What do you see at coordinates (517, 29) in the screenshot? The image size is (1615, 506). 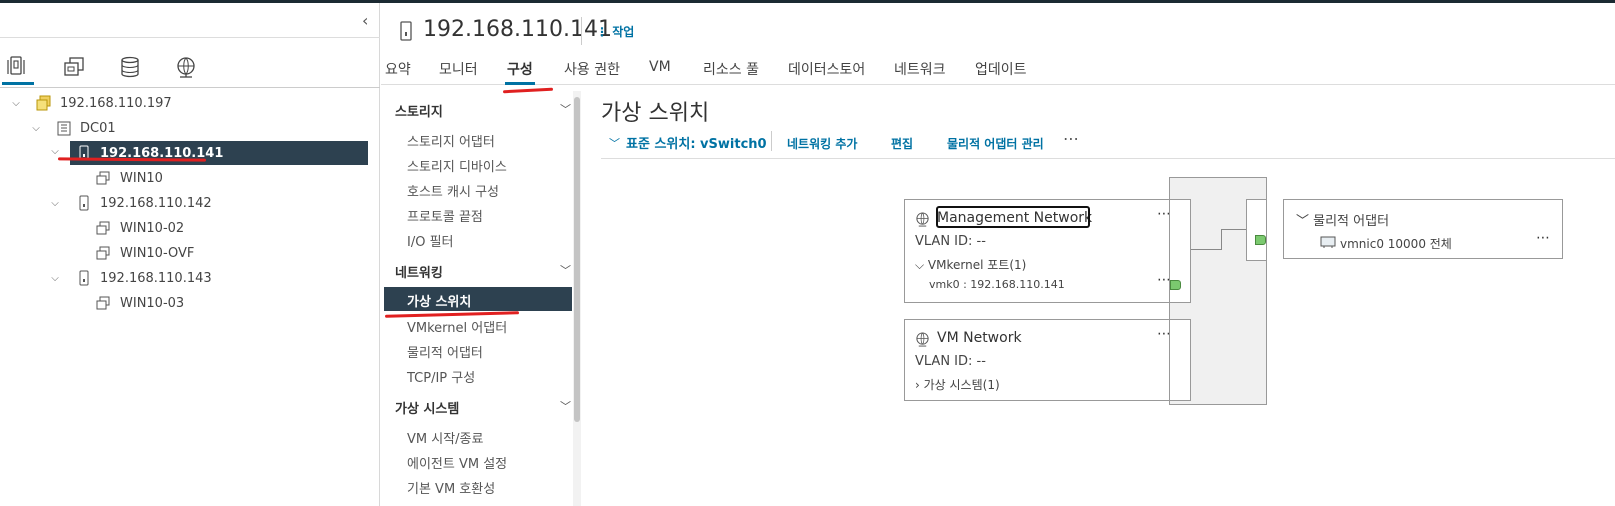 I see `page-title: 192.168.110.141` at bounding box center [517, 29].